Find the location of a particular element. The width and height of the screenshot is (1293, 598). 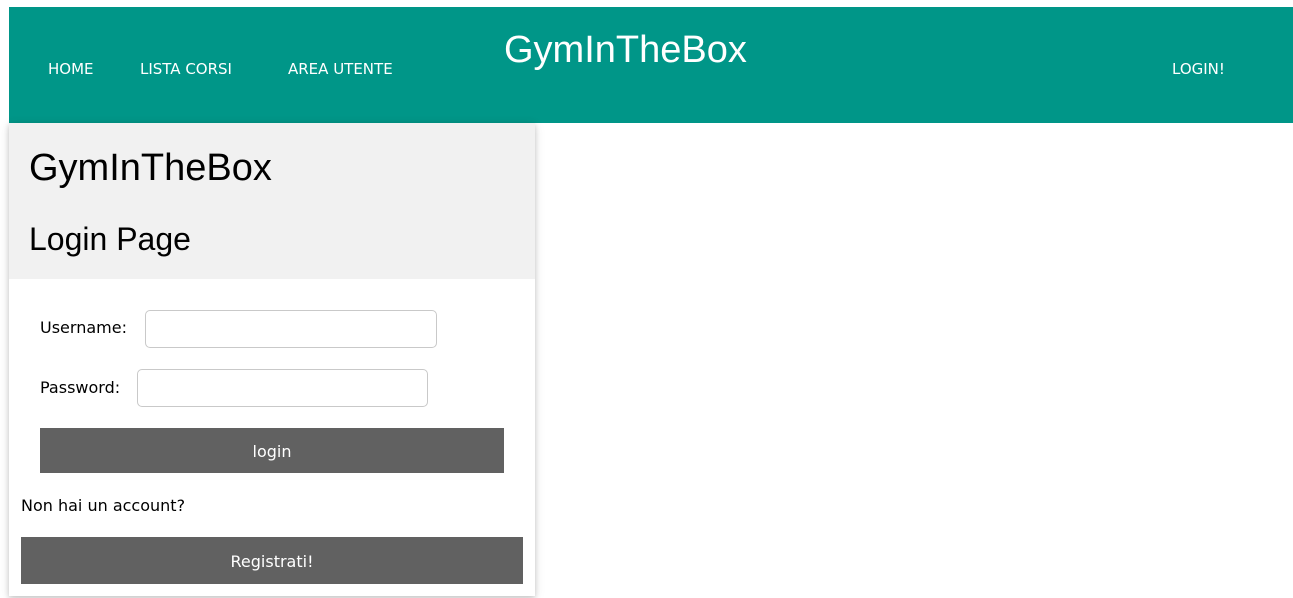

card-title: GymInTheBox is located at coordinates (150, 168).